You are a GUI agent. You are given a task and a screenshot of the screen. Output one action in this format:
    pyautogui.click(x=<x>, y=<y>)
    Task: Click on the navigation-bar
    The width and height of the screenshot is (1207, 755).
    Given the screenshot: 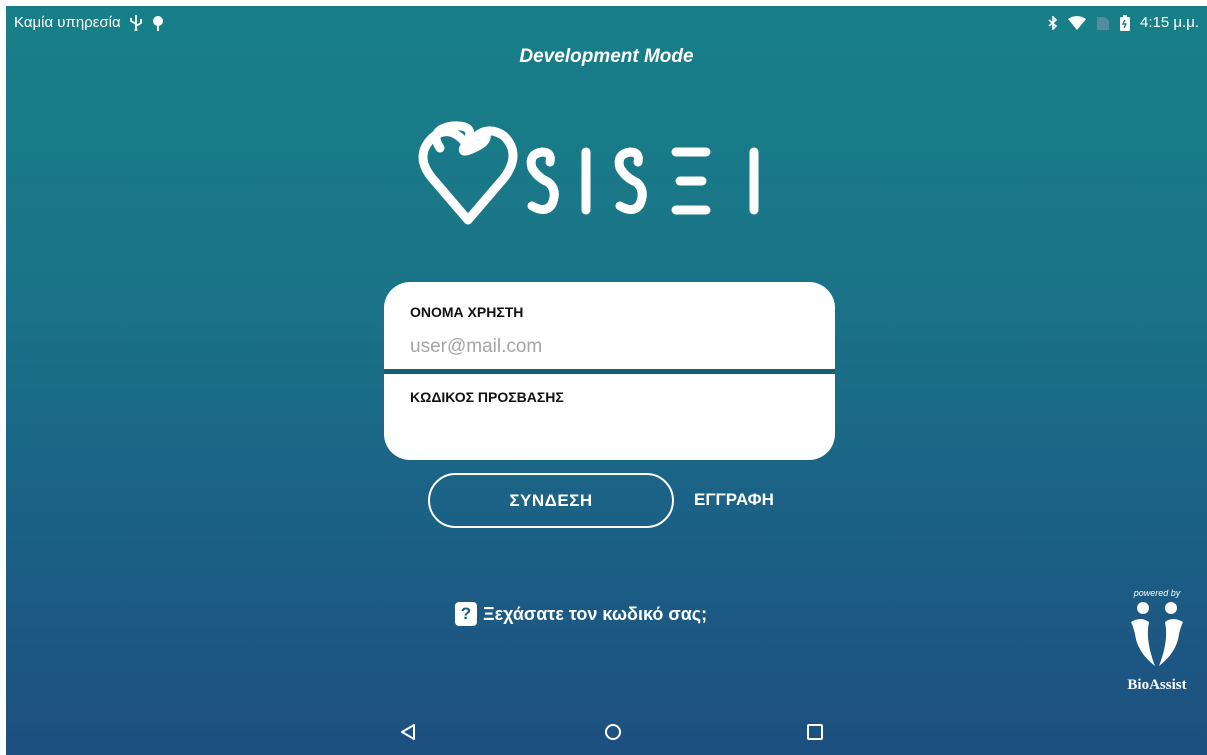 What is the action you would take?
    pyautogui.click(x=606, y=732)
    